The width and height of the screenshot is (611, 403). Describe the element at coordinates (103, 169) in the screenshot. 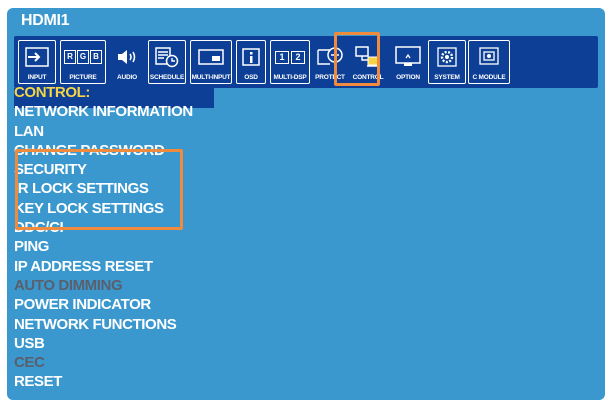

I see `menu-item-security: SECURITY` at that location.